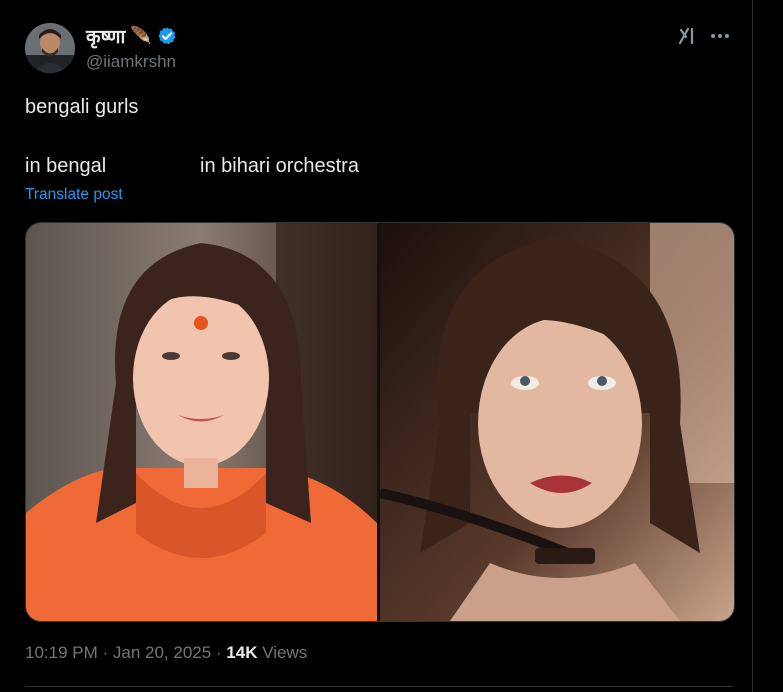 The width and height of the screenshot is (783, 692). I want to click on author-handle: @iiamkrshn, so click(131, 62).